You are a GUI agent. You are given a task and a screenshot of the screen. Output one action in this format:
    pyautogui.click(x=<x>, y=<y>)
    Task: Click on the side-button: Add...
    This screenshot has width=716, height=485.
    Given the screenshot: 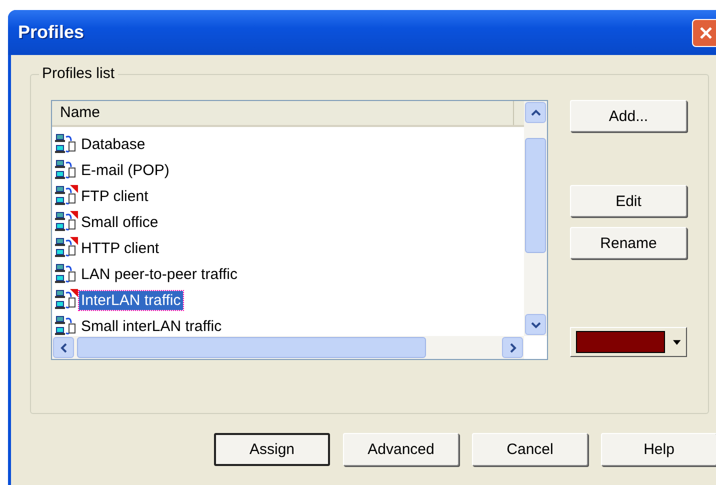 What is the action you would take?
    pyautogui.click(x=628, y=116)
    